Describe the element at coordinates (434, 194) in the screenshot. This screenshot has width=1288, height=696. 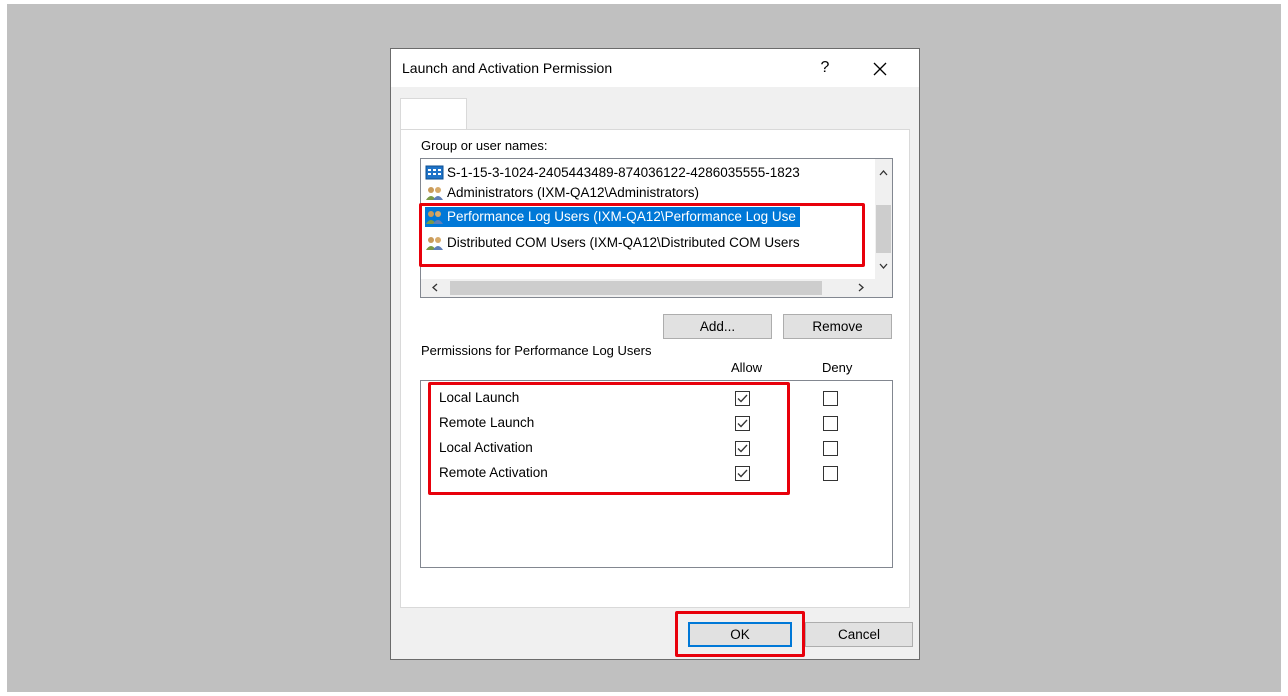
I see `users-group-icon` at that location.